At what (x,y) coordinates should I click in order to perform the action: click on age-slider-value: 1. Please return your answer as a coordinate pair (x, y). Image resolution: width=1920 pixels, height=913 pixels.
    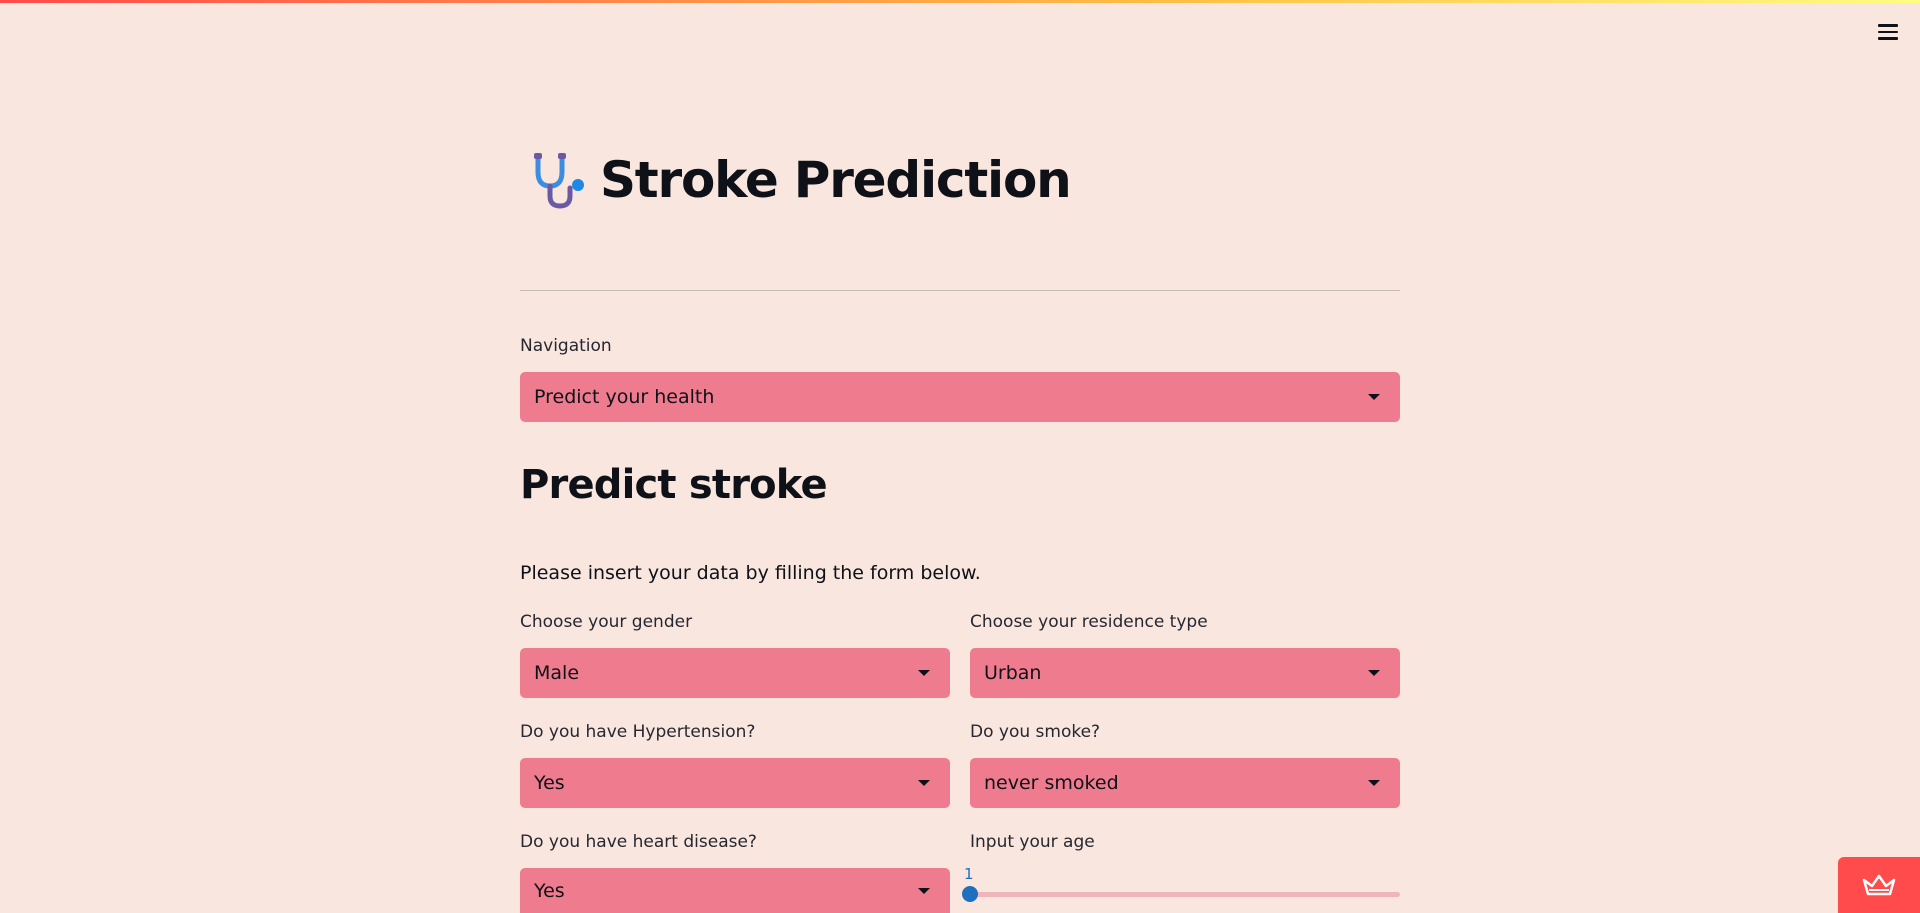
    Looking at the image, I should click on (969, 874).